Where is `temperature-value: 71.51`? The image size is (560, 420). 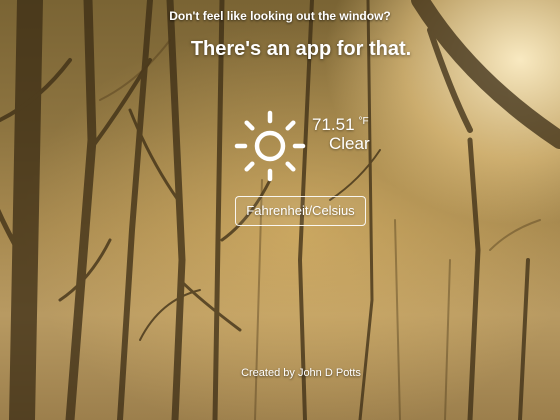
temperature-value: 71.51 is located at coordinates (333, 124).